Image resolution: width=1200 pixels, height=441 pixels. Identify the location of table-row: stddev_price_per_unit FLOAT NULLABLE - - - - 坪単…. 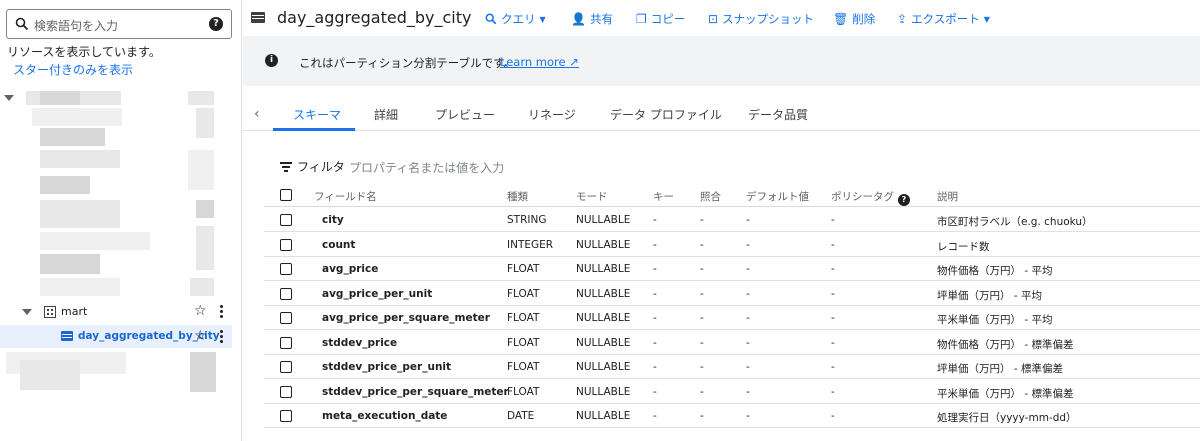
(732, 367).